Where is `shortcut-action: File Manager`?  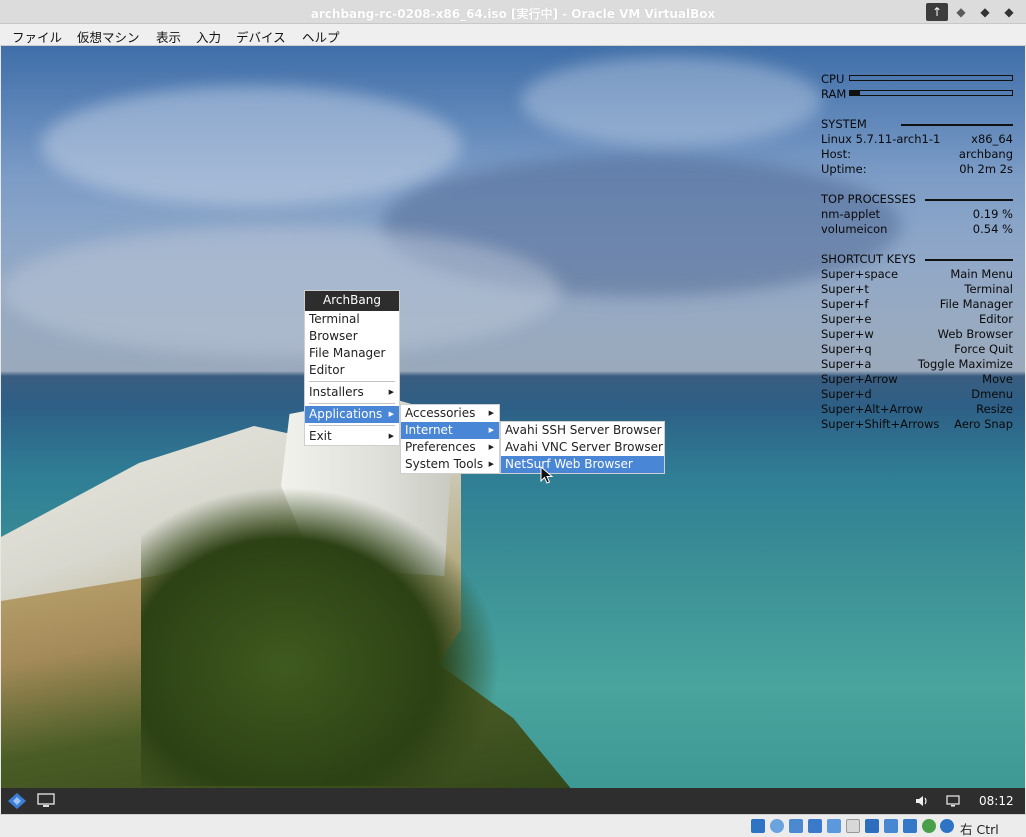
shortcut-action: File Manager is located at coordinates (976, 304).